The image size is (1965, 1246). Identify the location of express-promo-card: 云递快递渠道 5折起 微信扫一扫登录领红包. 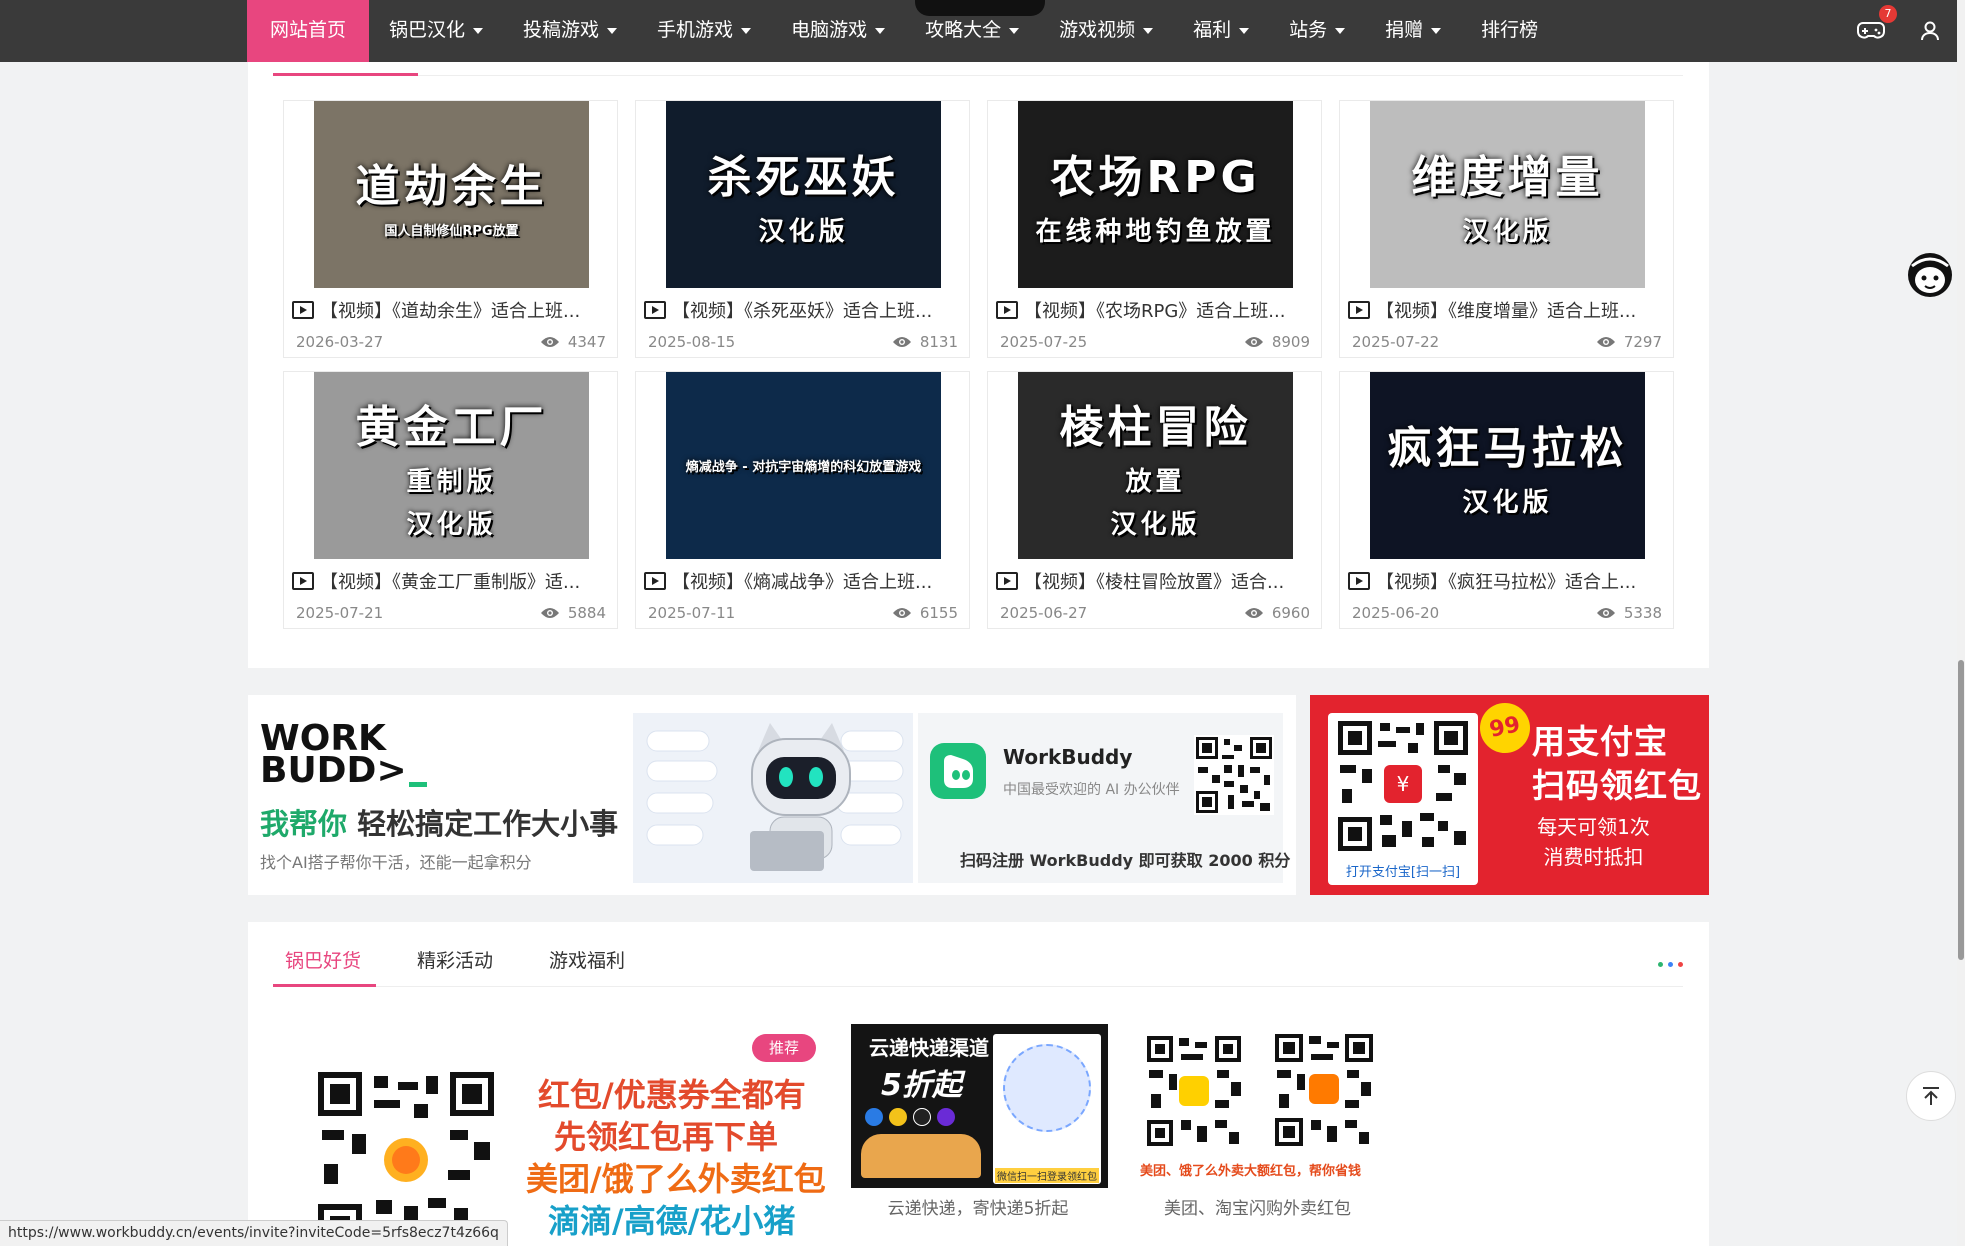
(979, 1106).